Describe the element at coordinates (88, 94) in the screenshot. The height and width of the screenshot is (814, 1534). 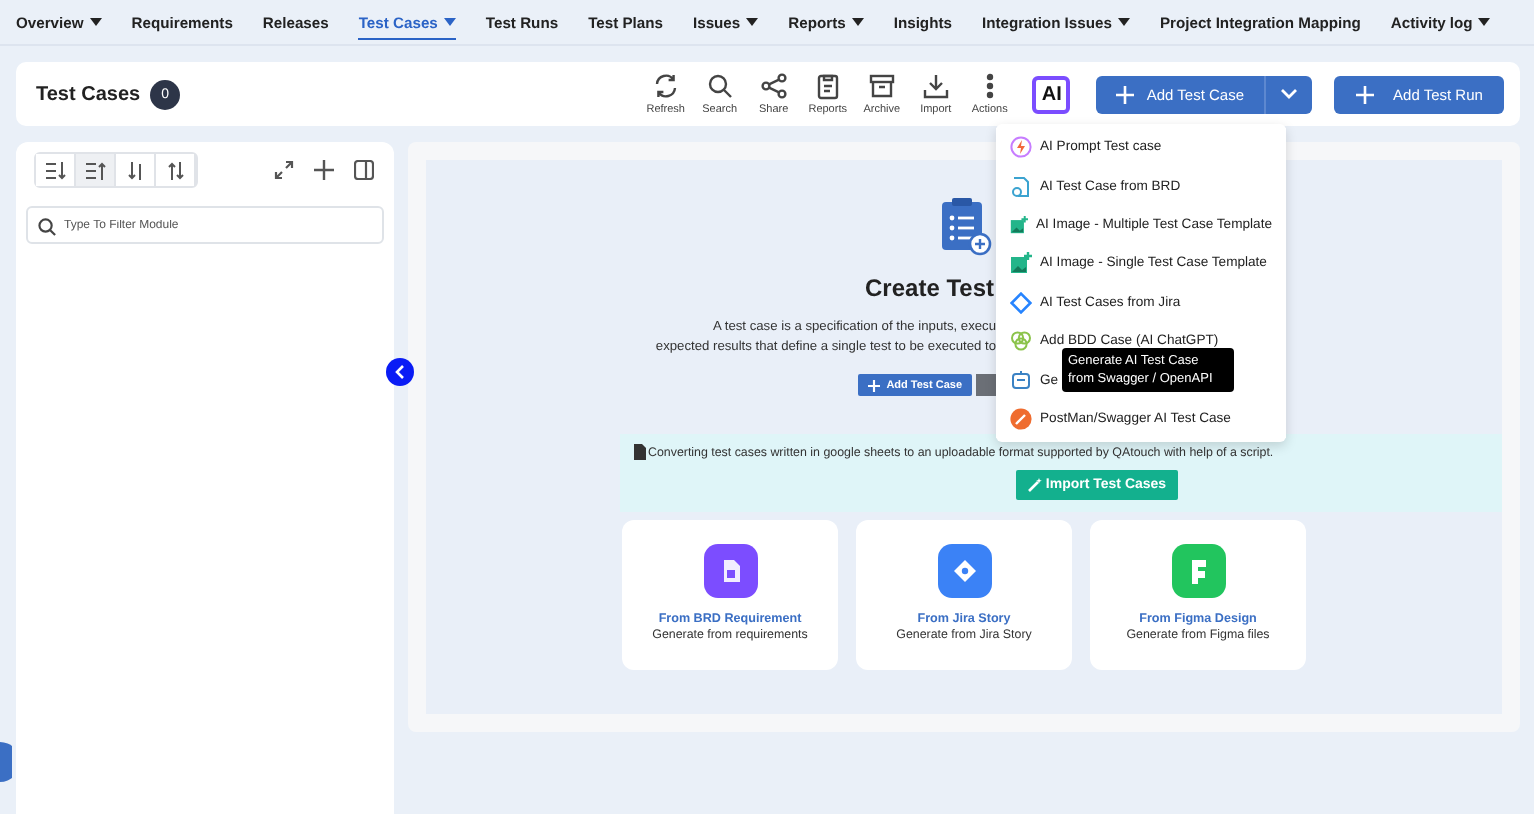
I see `page-title: Test Cases` at that location.